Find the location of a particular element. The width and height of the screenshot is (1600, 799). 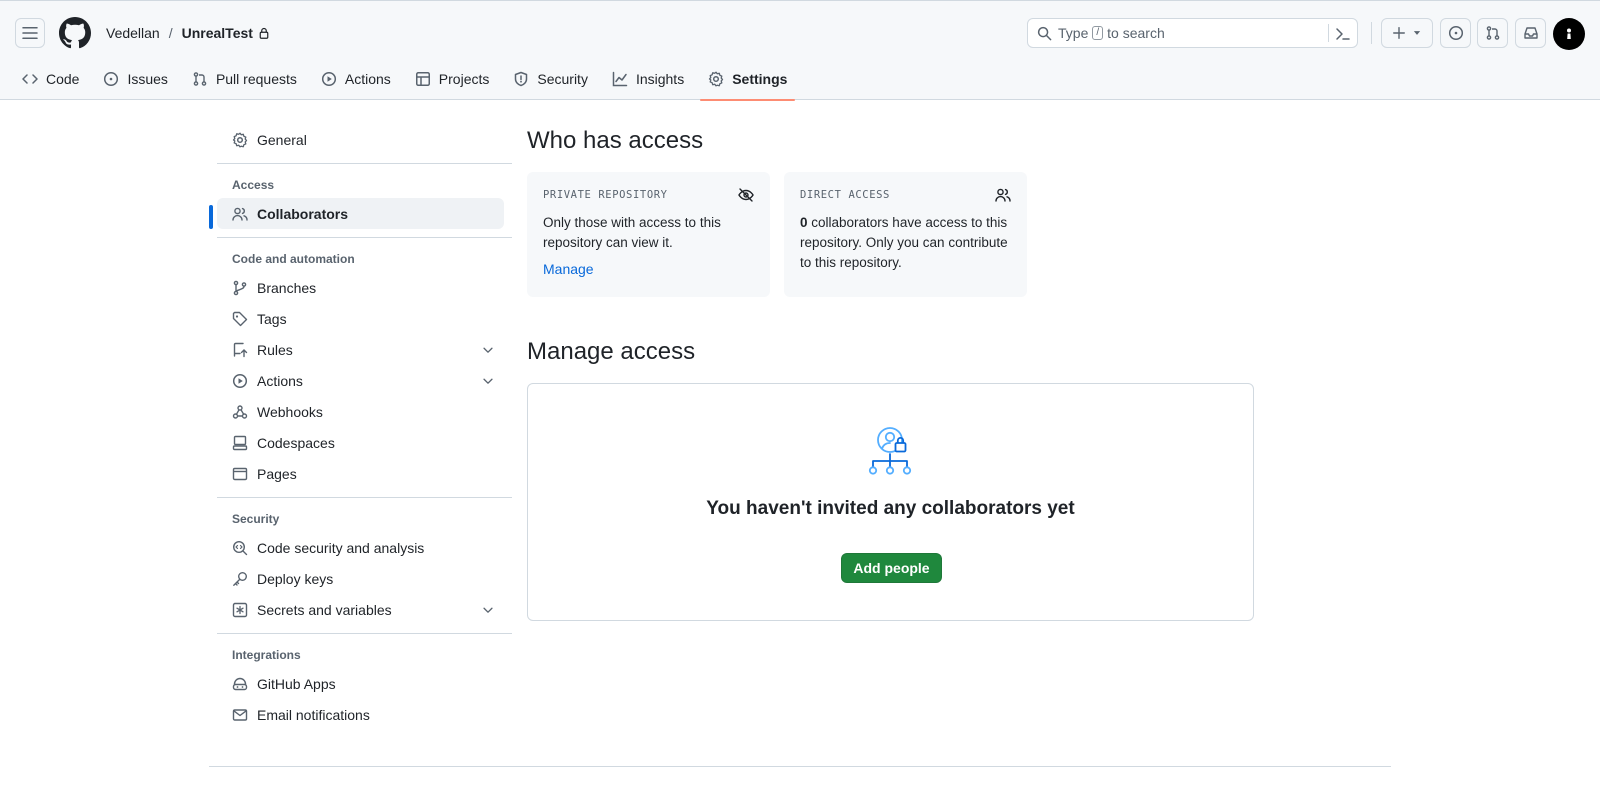

sidebar-item-label: General is located at coordinates (282, 139).